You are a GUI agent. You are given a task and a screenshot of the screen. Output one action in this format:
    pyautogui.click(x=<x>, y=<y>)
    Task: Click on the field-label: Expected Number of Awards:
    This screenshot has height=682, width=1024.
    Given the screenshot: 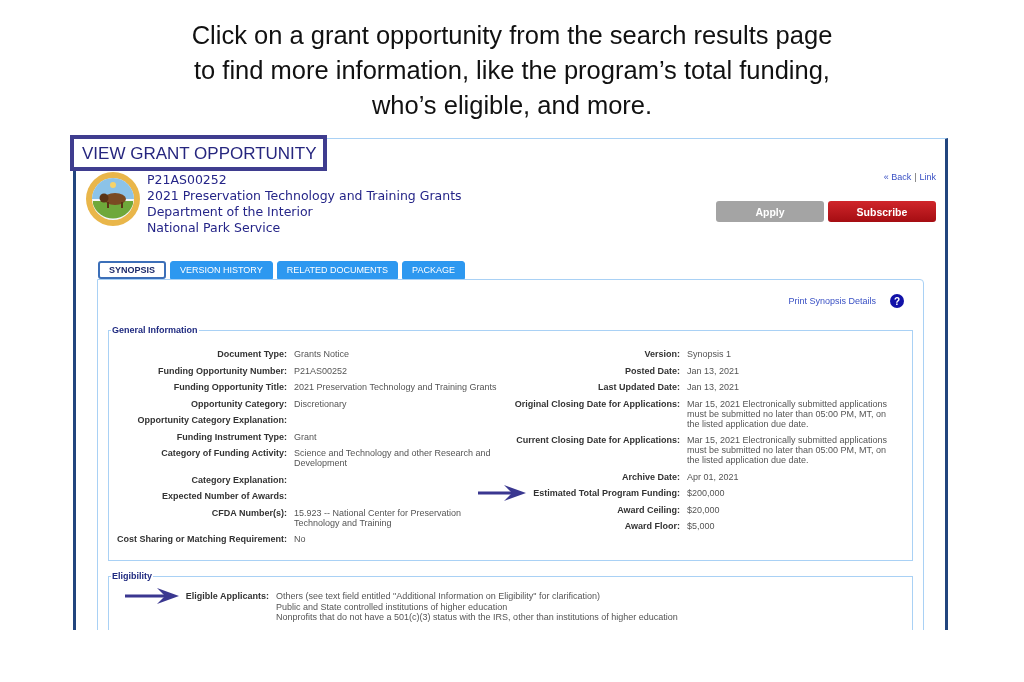 What is the action you would take?
    pyautogui.click(x=223, y=496)
    